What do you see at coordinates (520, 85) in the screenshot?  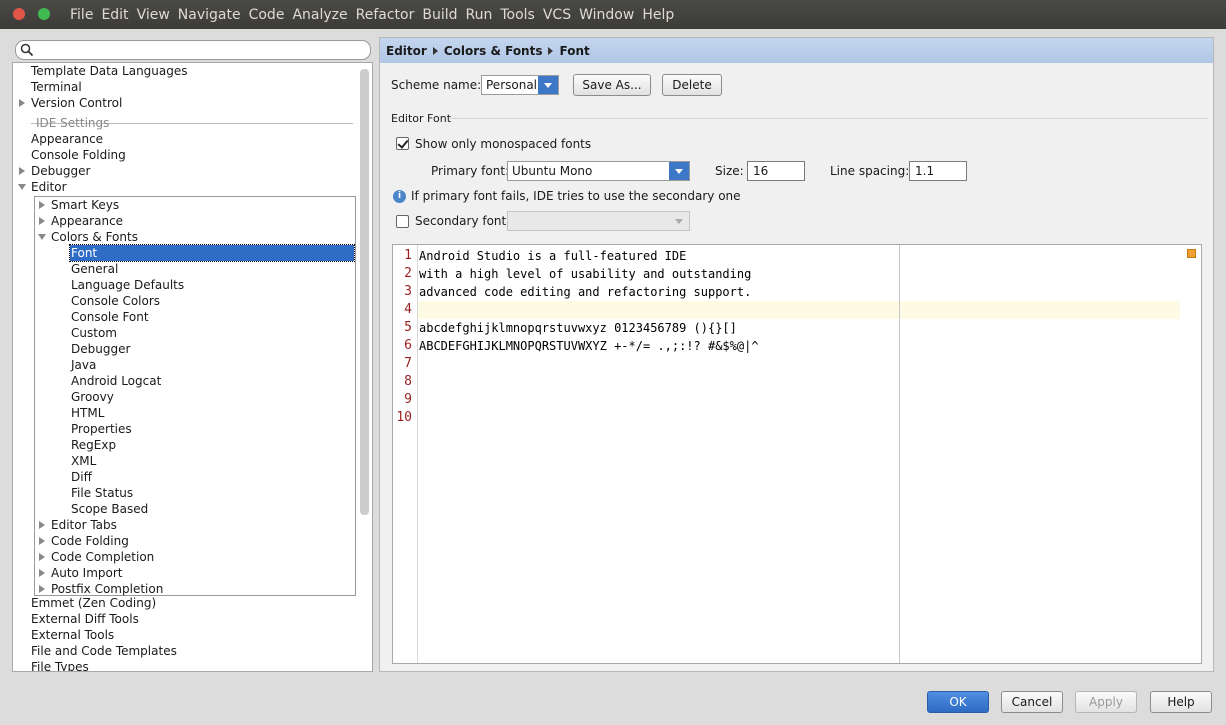 I see `scheme-select: Personal` at bounding box center [520, 85].